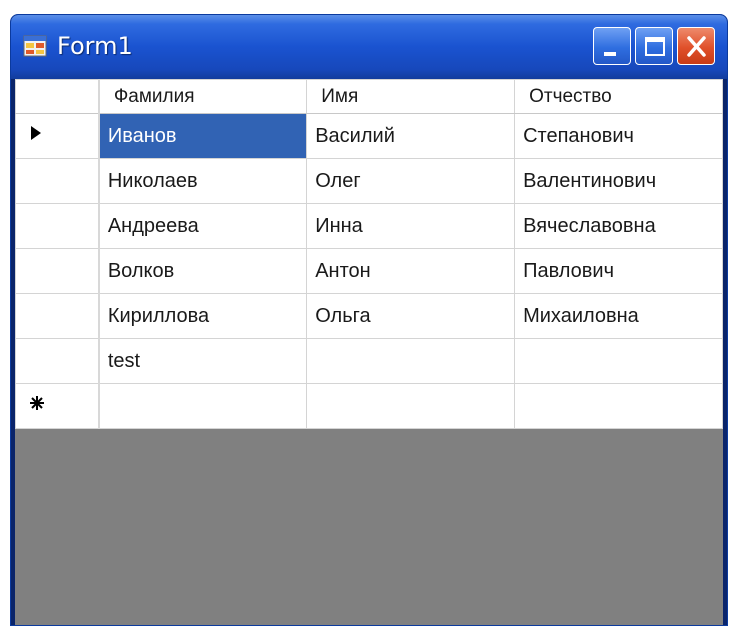 Image resolution: width=731 pixels, height=628 pixels. I want to click on row-header-new, so click(57, 406).